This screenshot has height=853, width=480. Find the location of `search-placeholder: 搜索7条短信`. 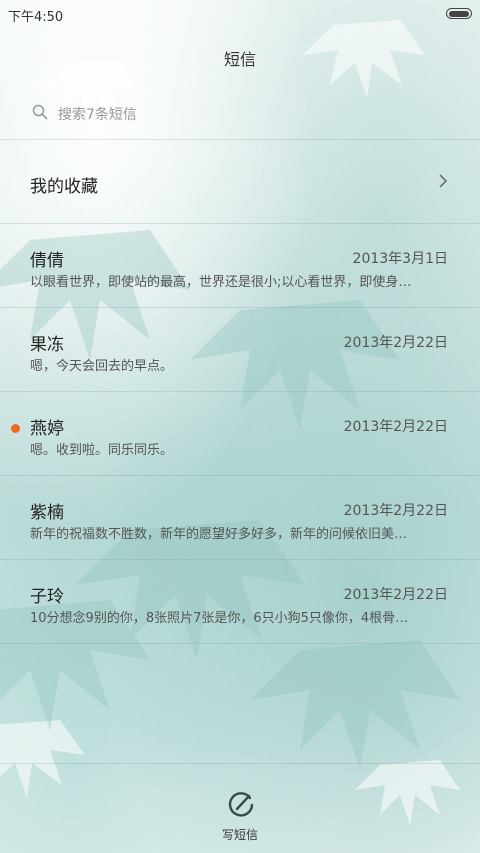

search-placeholder: 搜索7条短信 is located at coordinates (97, 115).